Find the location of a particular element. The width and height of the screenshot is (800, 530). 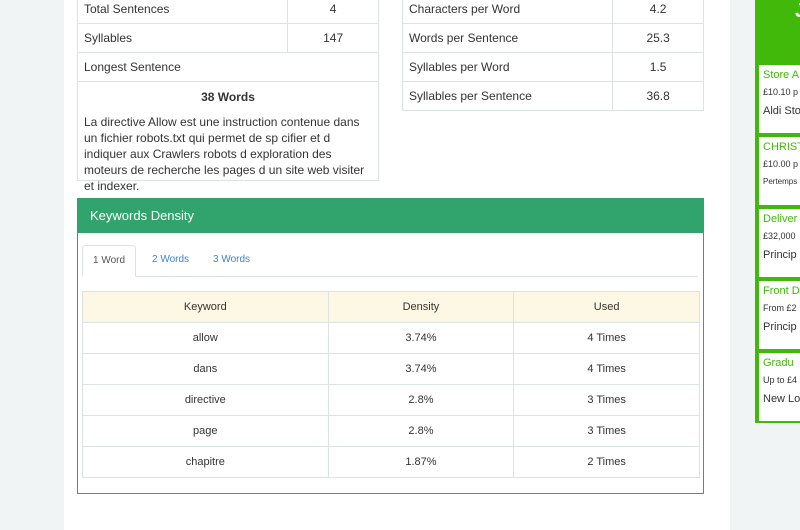

stat-label: Longest Sentence is located at coordinates (228, 67).